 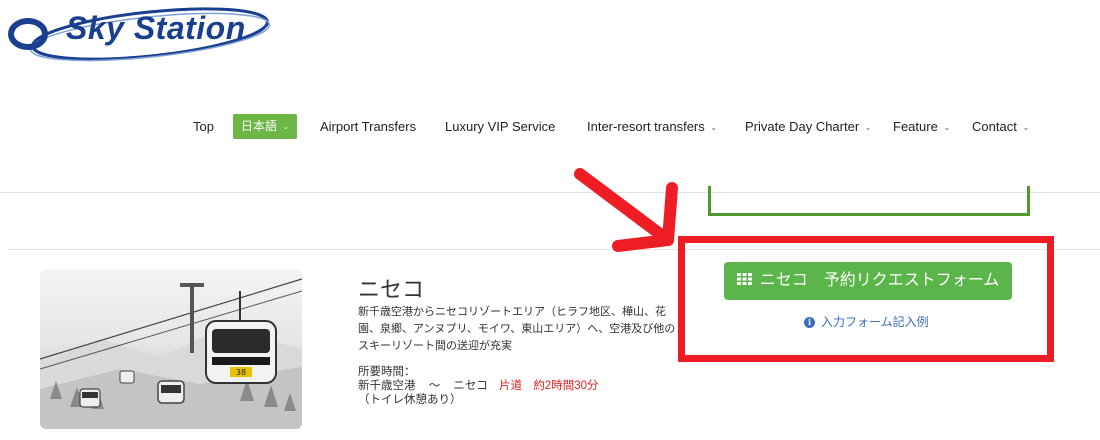 I want to click on nav-label: Inter-resort transfers, so click(x=646, y=126).